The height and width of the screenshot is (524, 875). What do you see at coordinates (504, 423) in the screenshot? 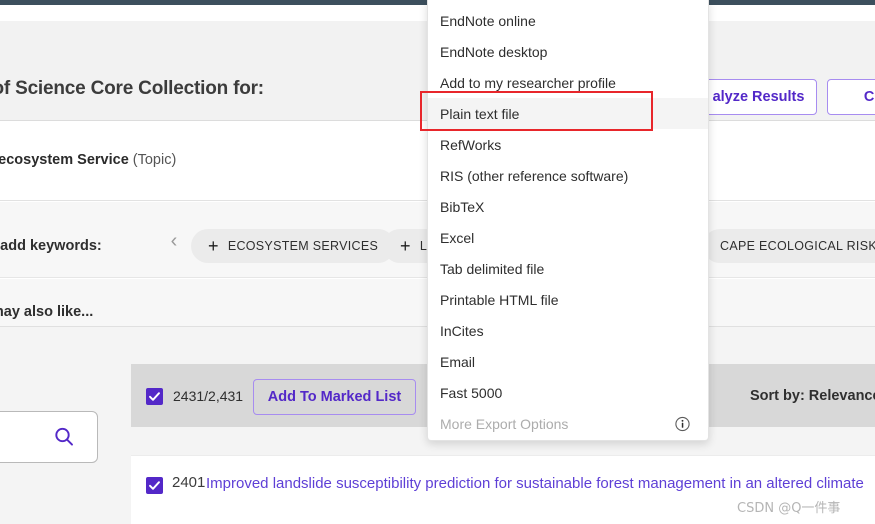
I see `menu-item-label: More Export Options` at bounding box center [504, 423].